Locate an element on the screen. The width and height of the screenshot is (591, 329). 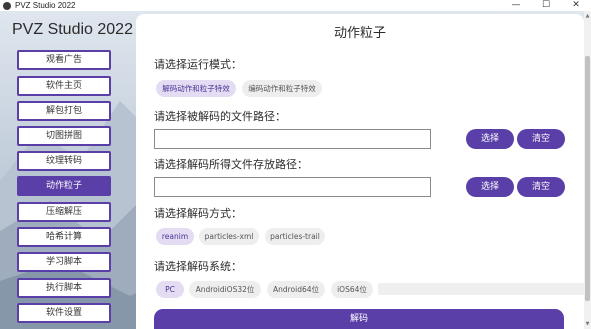
window-controls: — ☐ ✕ is located at coordinates (546, 5).